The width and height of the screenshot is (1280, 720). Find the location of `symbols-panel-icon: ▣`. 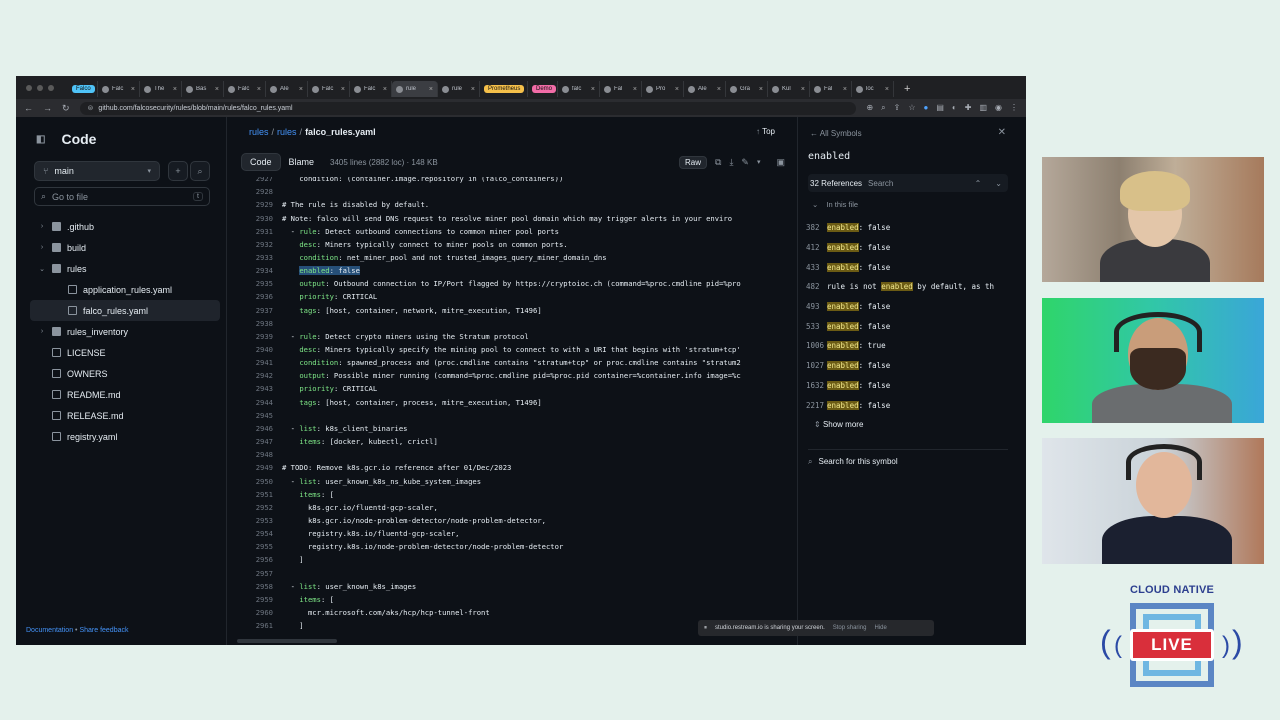

symbols-panel-icon: ▣ is located at coordinates (780, 162).